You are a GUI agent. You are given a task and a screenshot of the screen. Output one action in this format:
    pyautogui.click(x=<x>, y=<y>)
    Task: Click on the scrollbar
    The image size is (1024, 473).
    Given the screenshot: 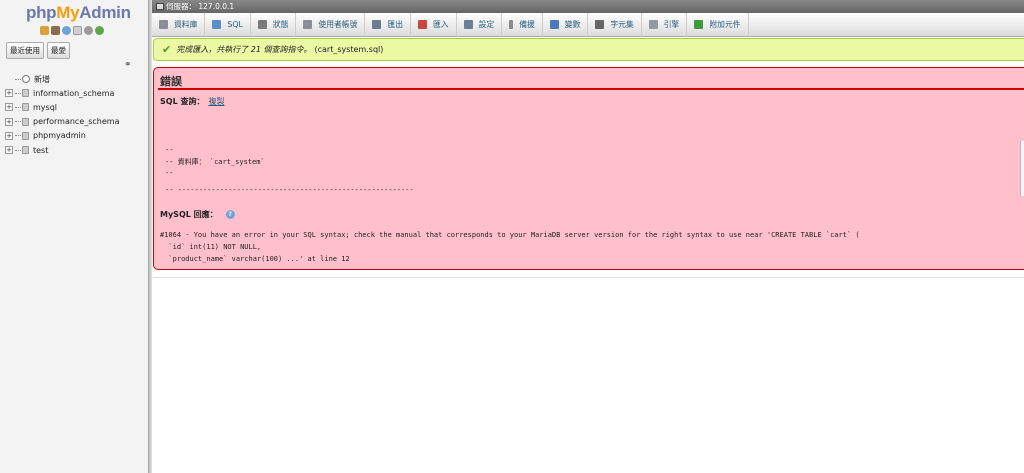 What is the action you would take?
    pyautogui.click(x=1022, y=168)
    